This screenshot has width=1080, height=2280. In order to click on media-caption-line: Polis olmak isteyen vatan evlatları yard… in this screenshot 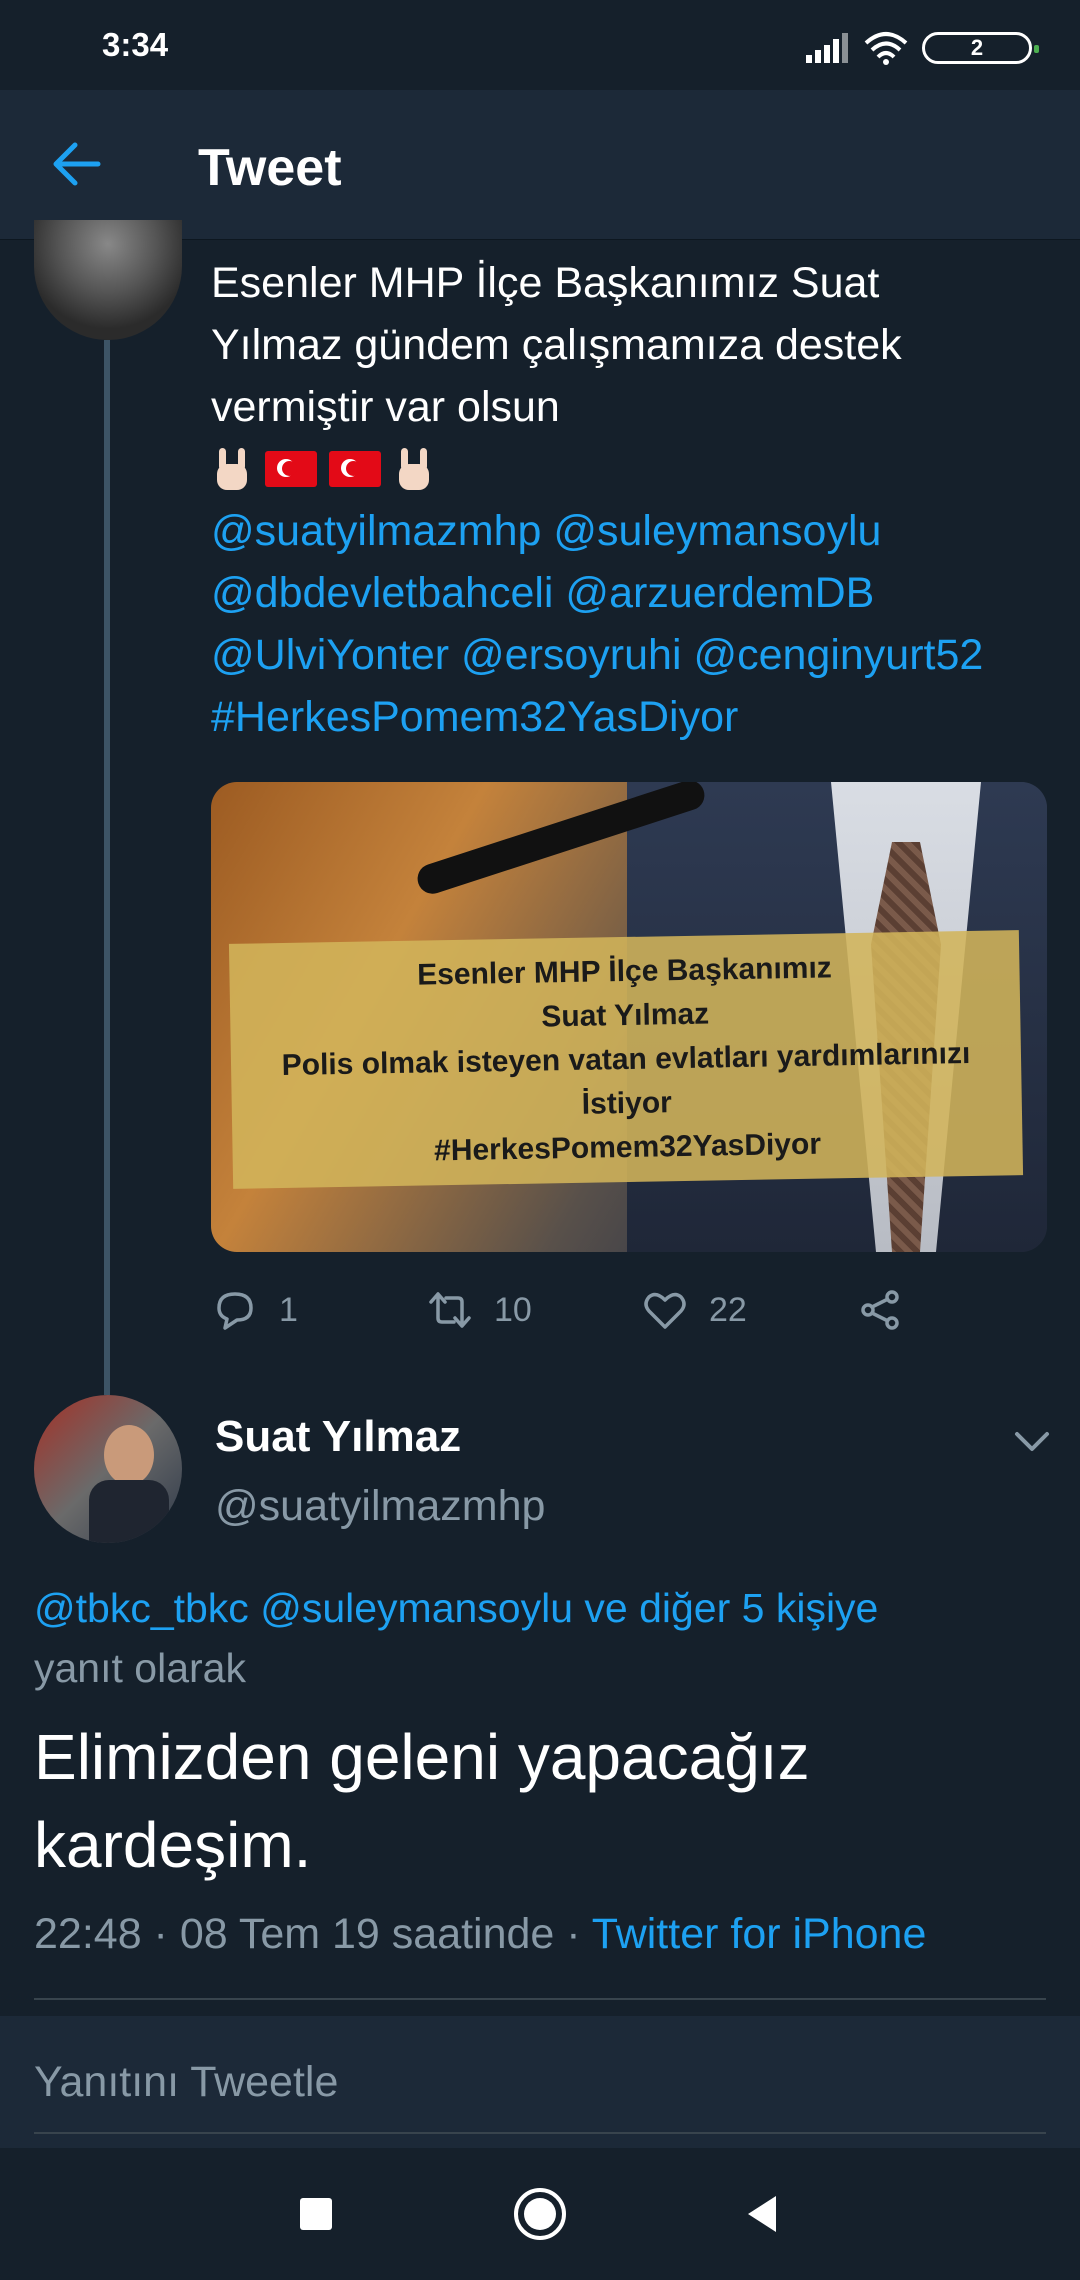, I will do `click(626, 1059)`.